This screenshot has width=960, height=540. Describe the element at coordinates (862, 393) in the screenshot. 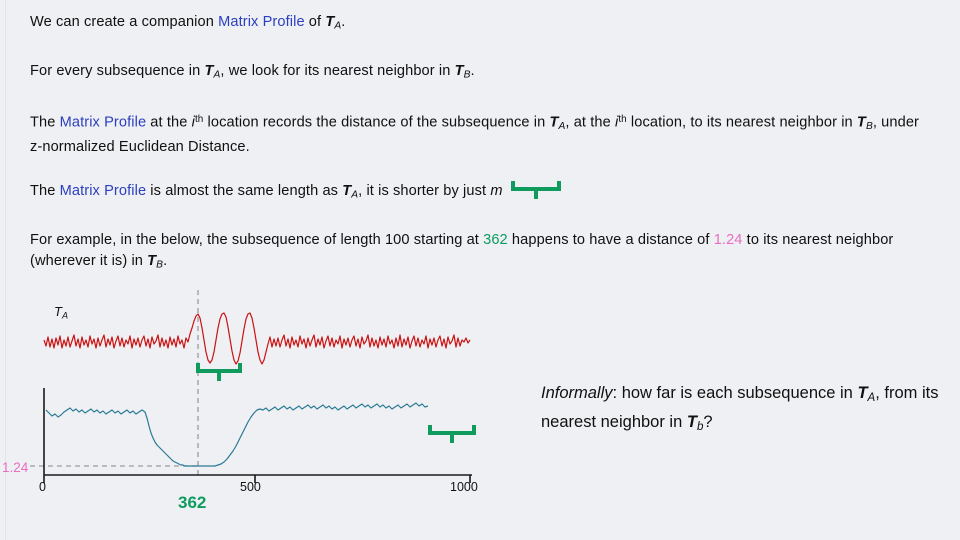

I see `informal-symbol-ta: T` at that location.